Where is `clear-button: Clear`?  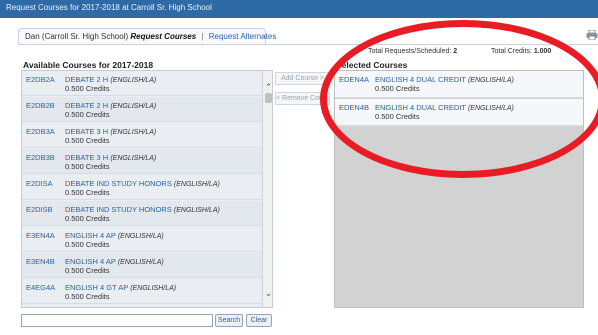
clear-button: Clear is located at coordinates (259, 320).